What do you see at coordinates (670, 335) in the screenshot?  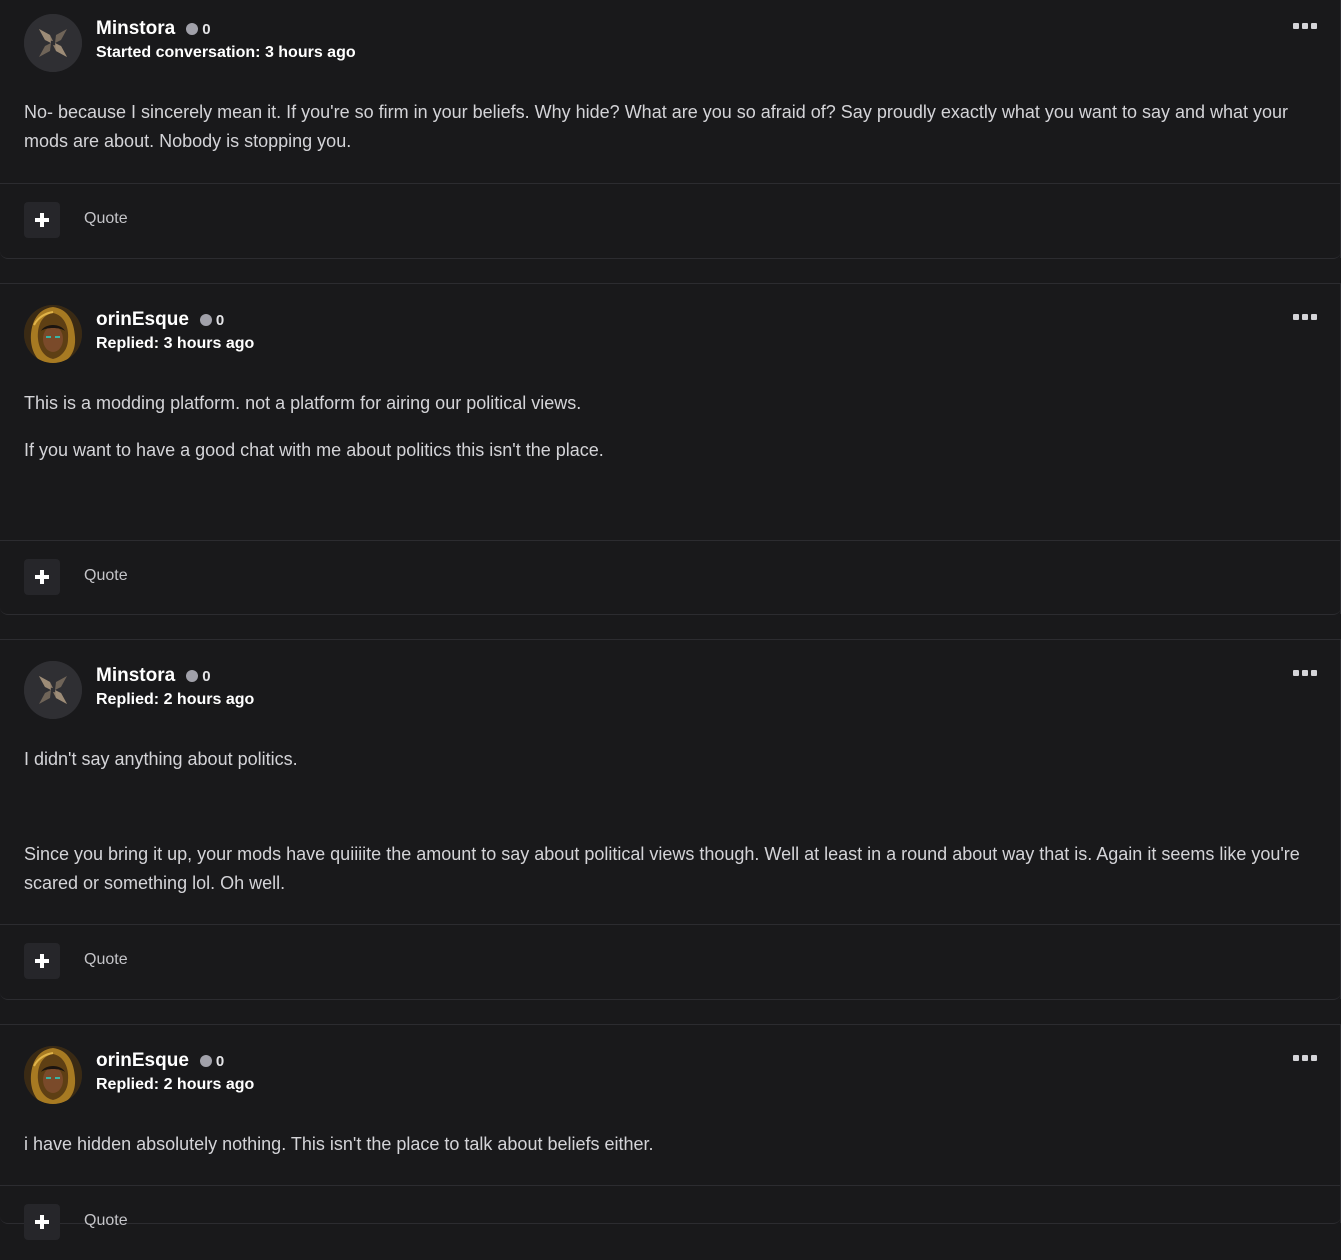 I see `post-header: orinEsque 0 Replied: 3 hours ago` at bounding box center [670, 335].